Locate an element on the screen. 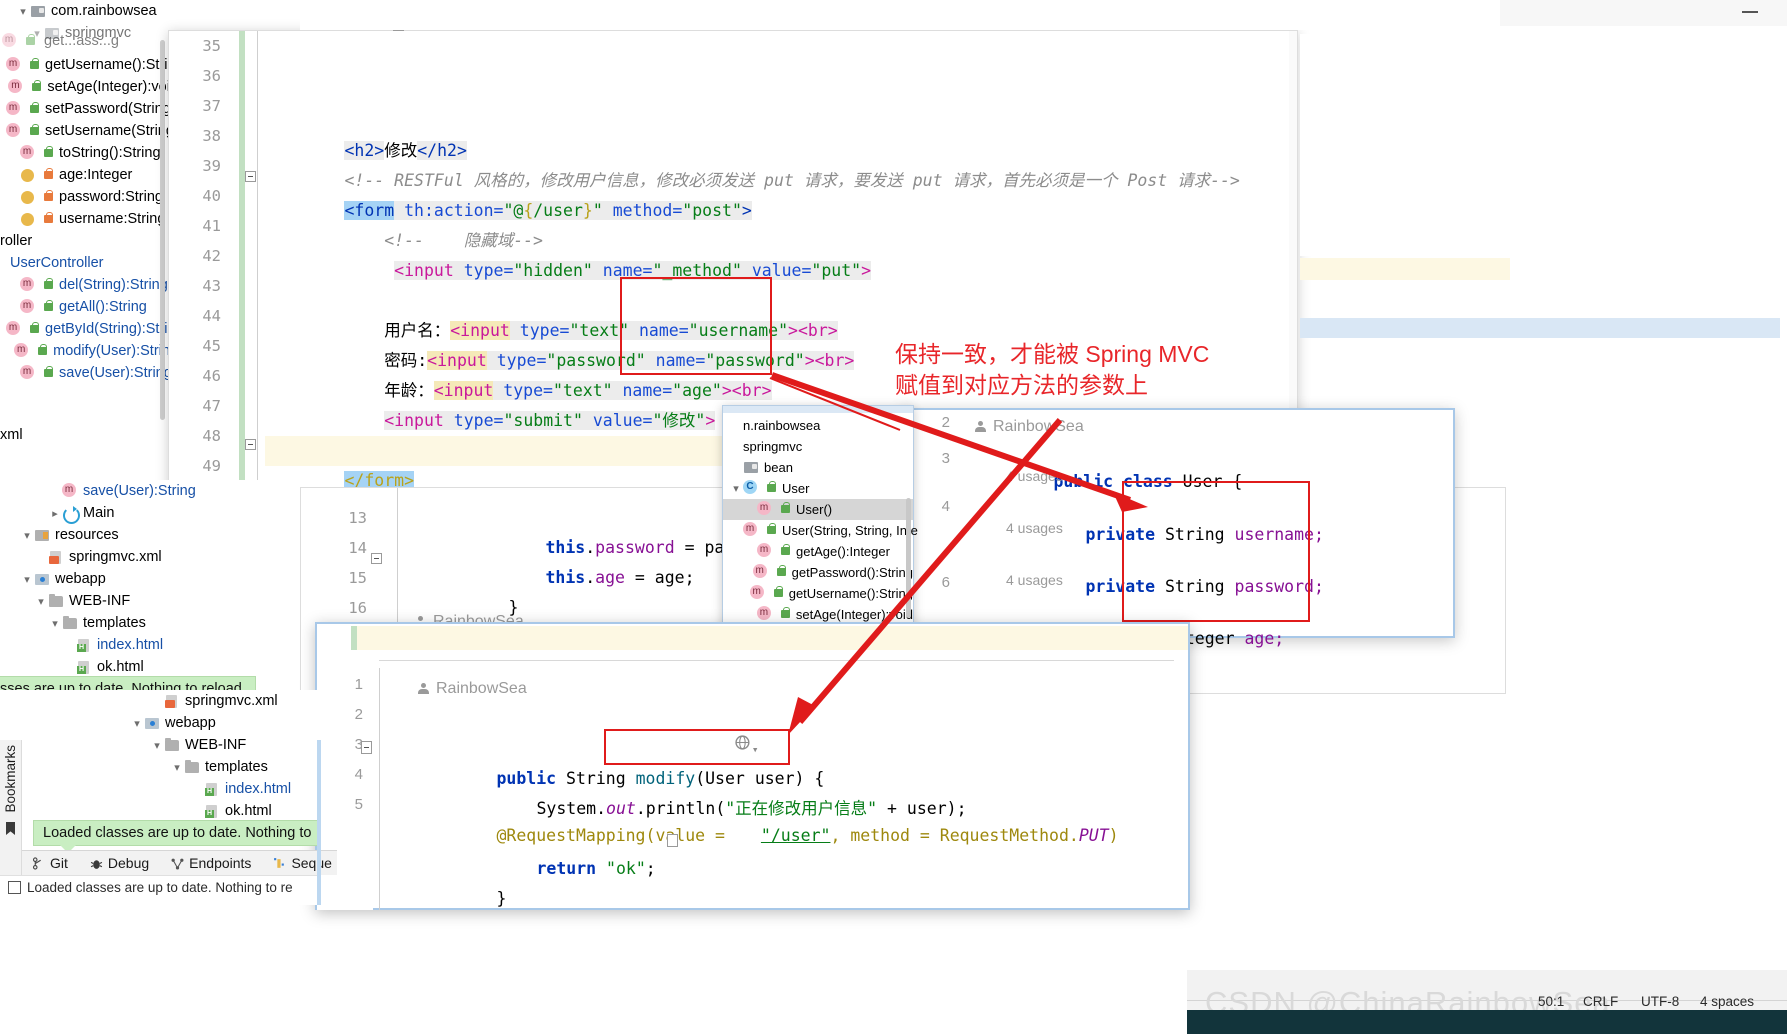  tree-row-usercontroller: UserController is located at coordinates (89, 263).